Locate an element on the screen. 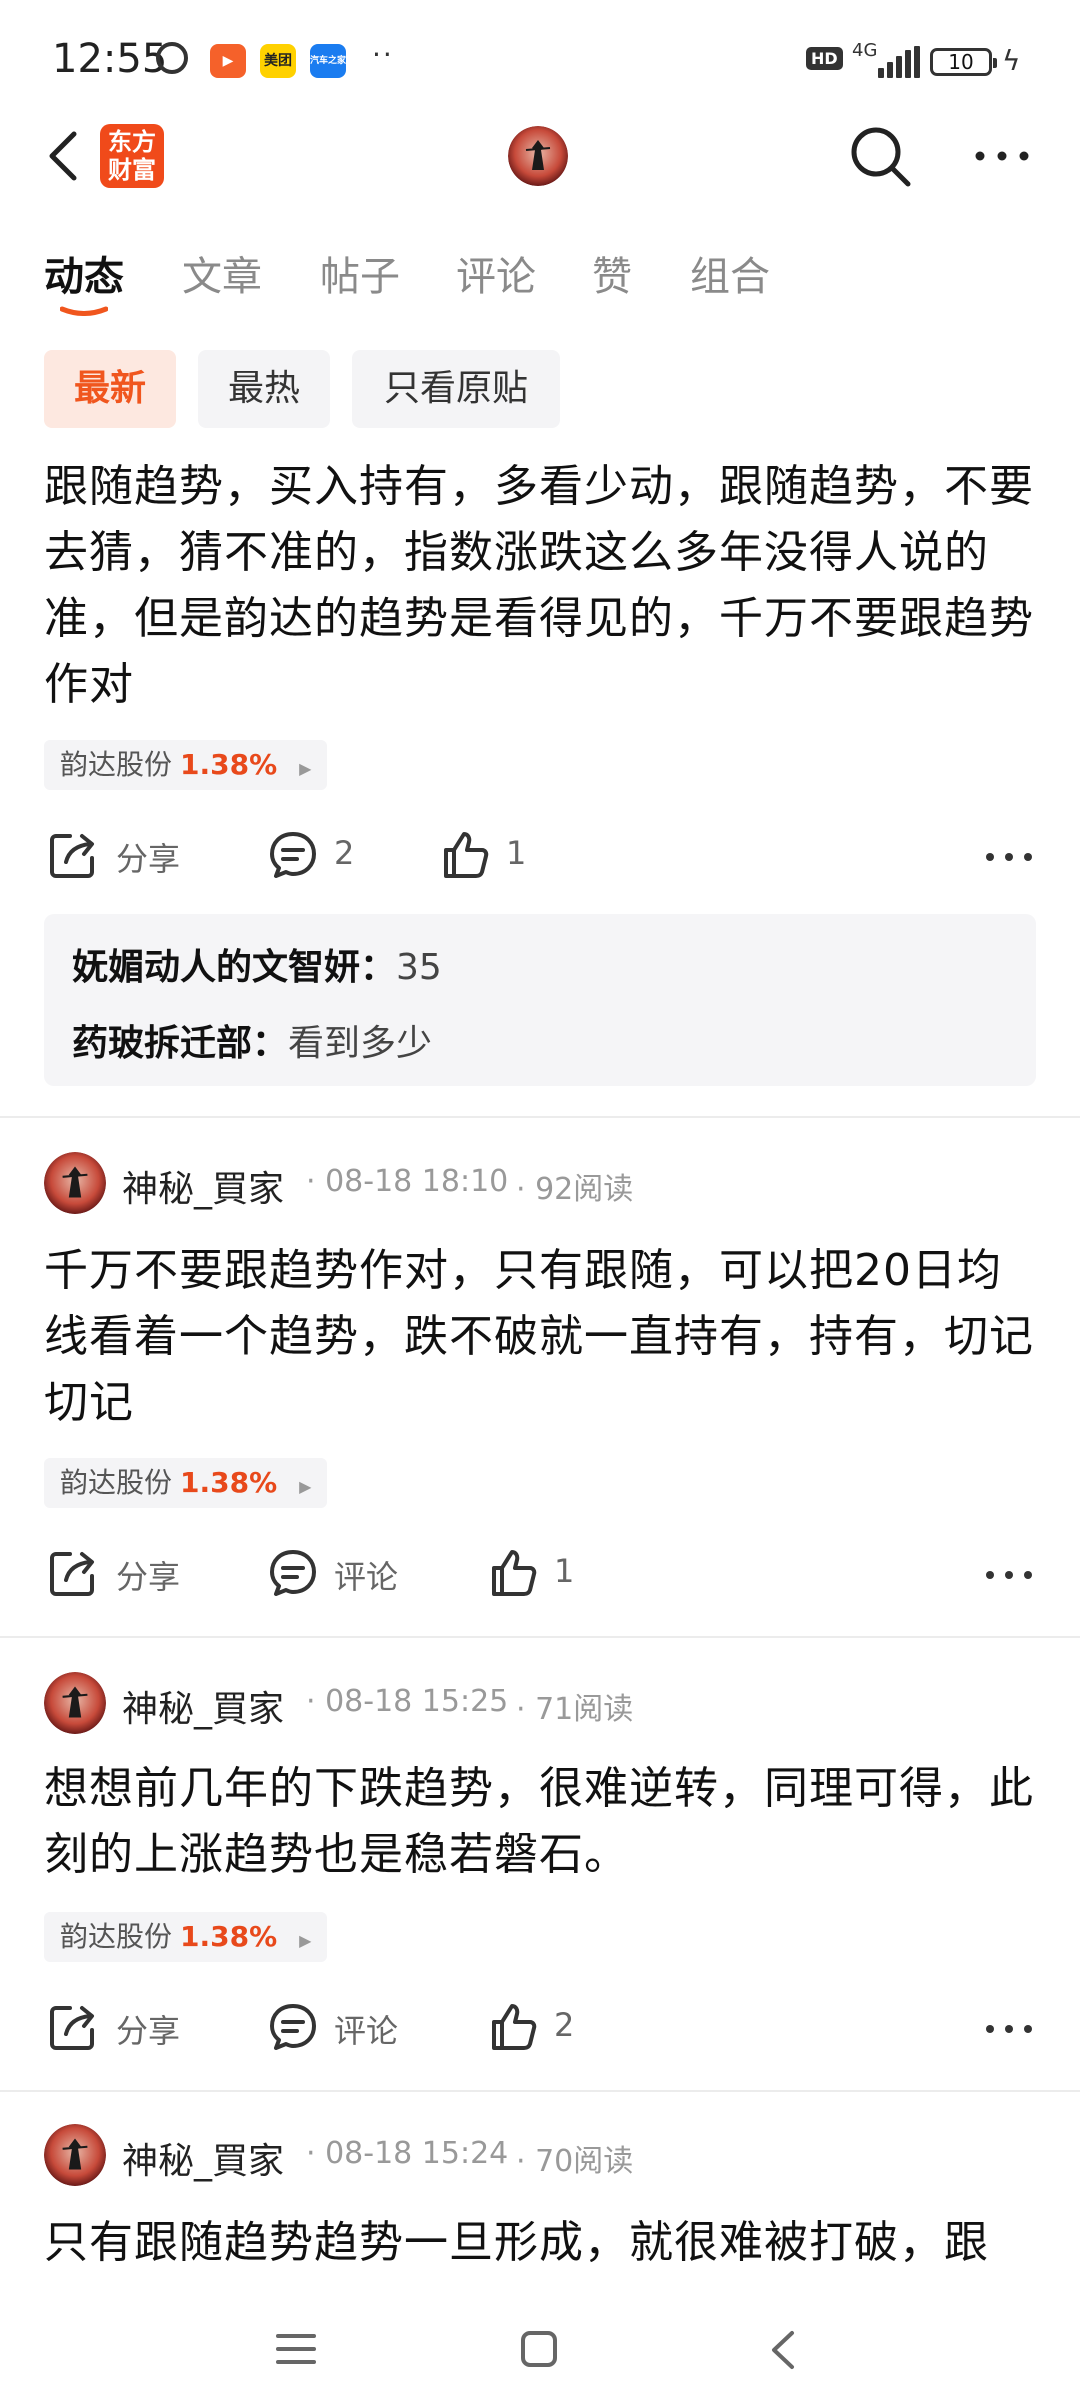 The image size is (1080, 2400). replies-box: 妩媚动人的文智妍：35 药玻拆迁部：看到多少 is located at coordinates (540, 1000).